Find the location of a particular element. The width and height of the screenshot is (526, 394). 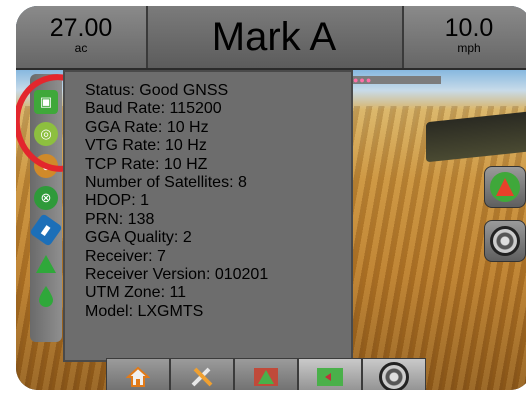

home-button is located at coordinates (138, 374).